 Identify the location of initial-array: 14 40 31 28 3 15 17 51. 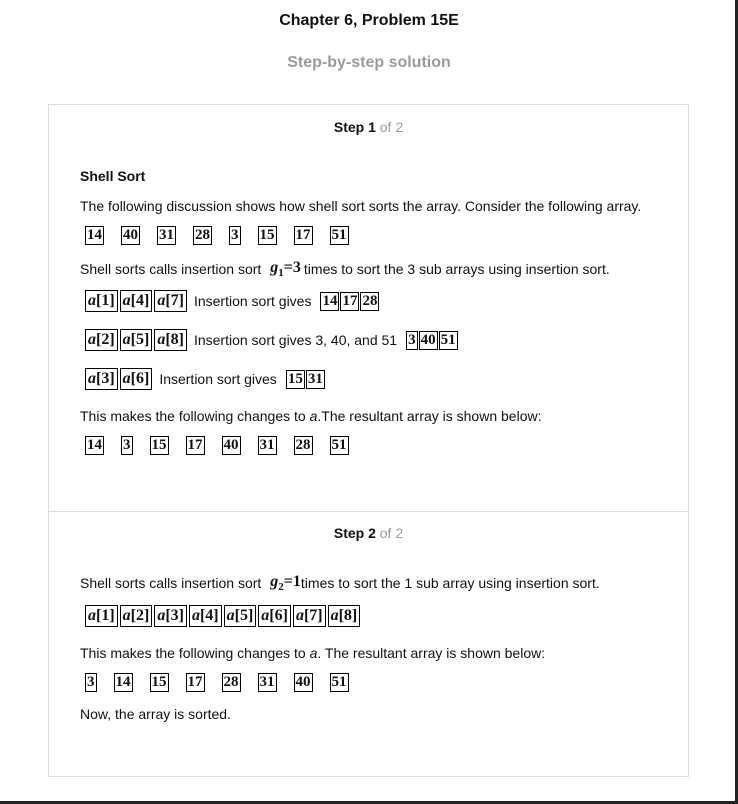
(225, 235).